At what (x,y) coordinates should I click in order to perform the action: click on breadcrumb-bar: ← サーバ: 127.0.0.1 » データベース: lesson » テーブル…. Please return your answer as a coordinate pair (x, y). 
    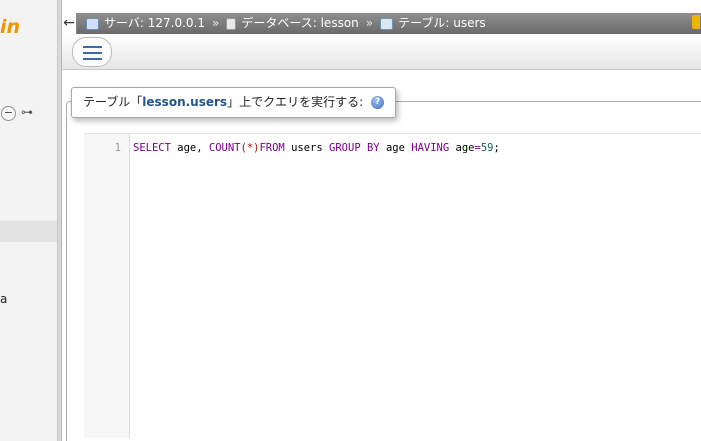
    Looking at the image, I should click on (381, 23).